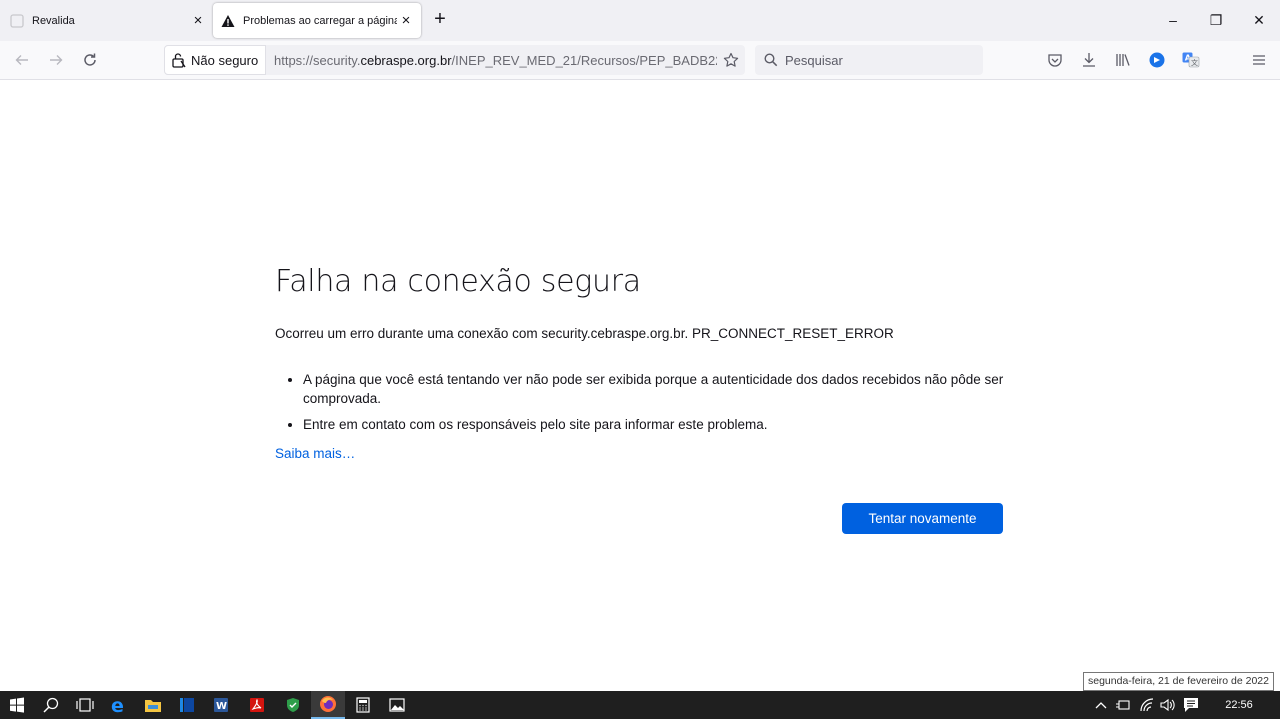  Describe the element at coordinates (922, 518) in the screenshot. I see `try-again-button: Tentar novamente` at that location.